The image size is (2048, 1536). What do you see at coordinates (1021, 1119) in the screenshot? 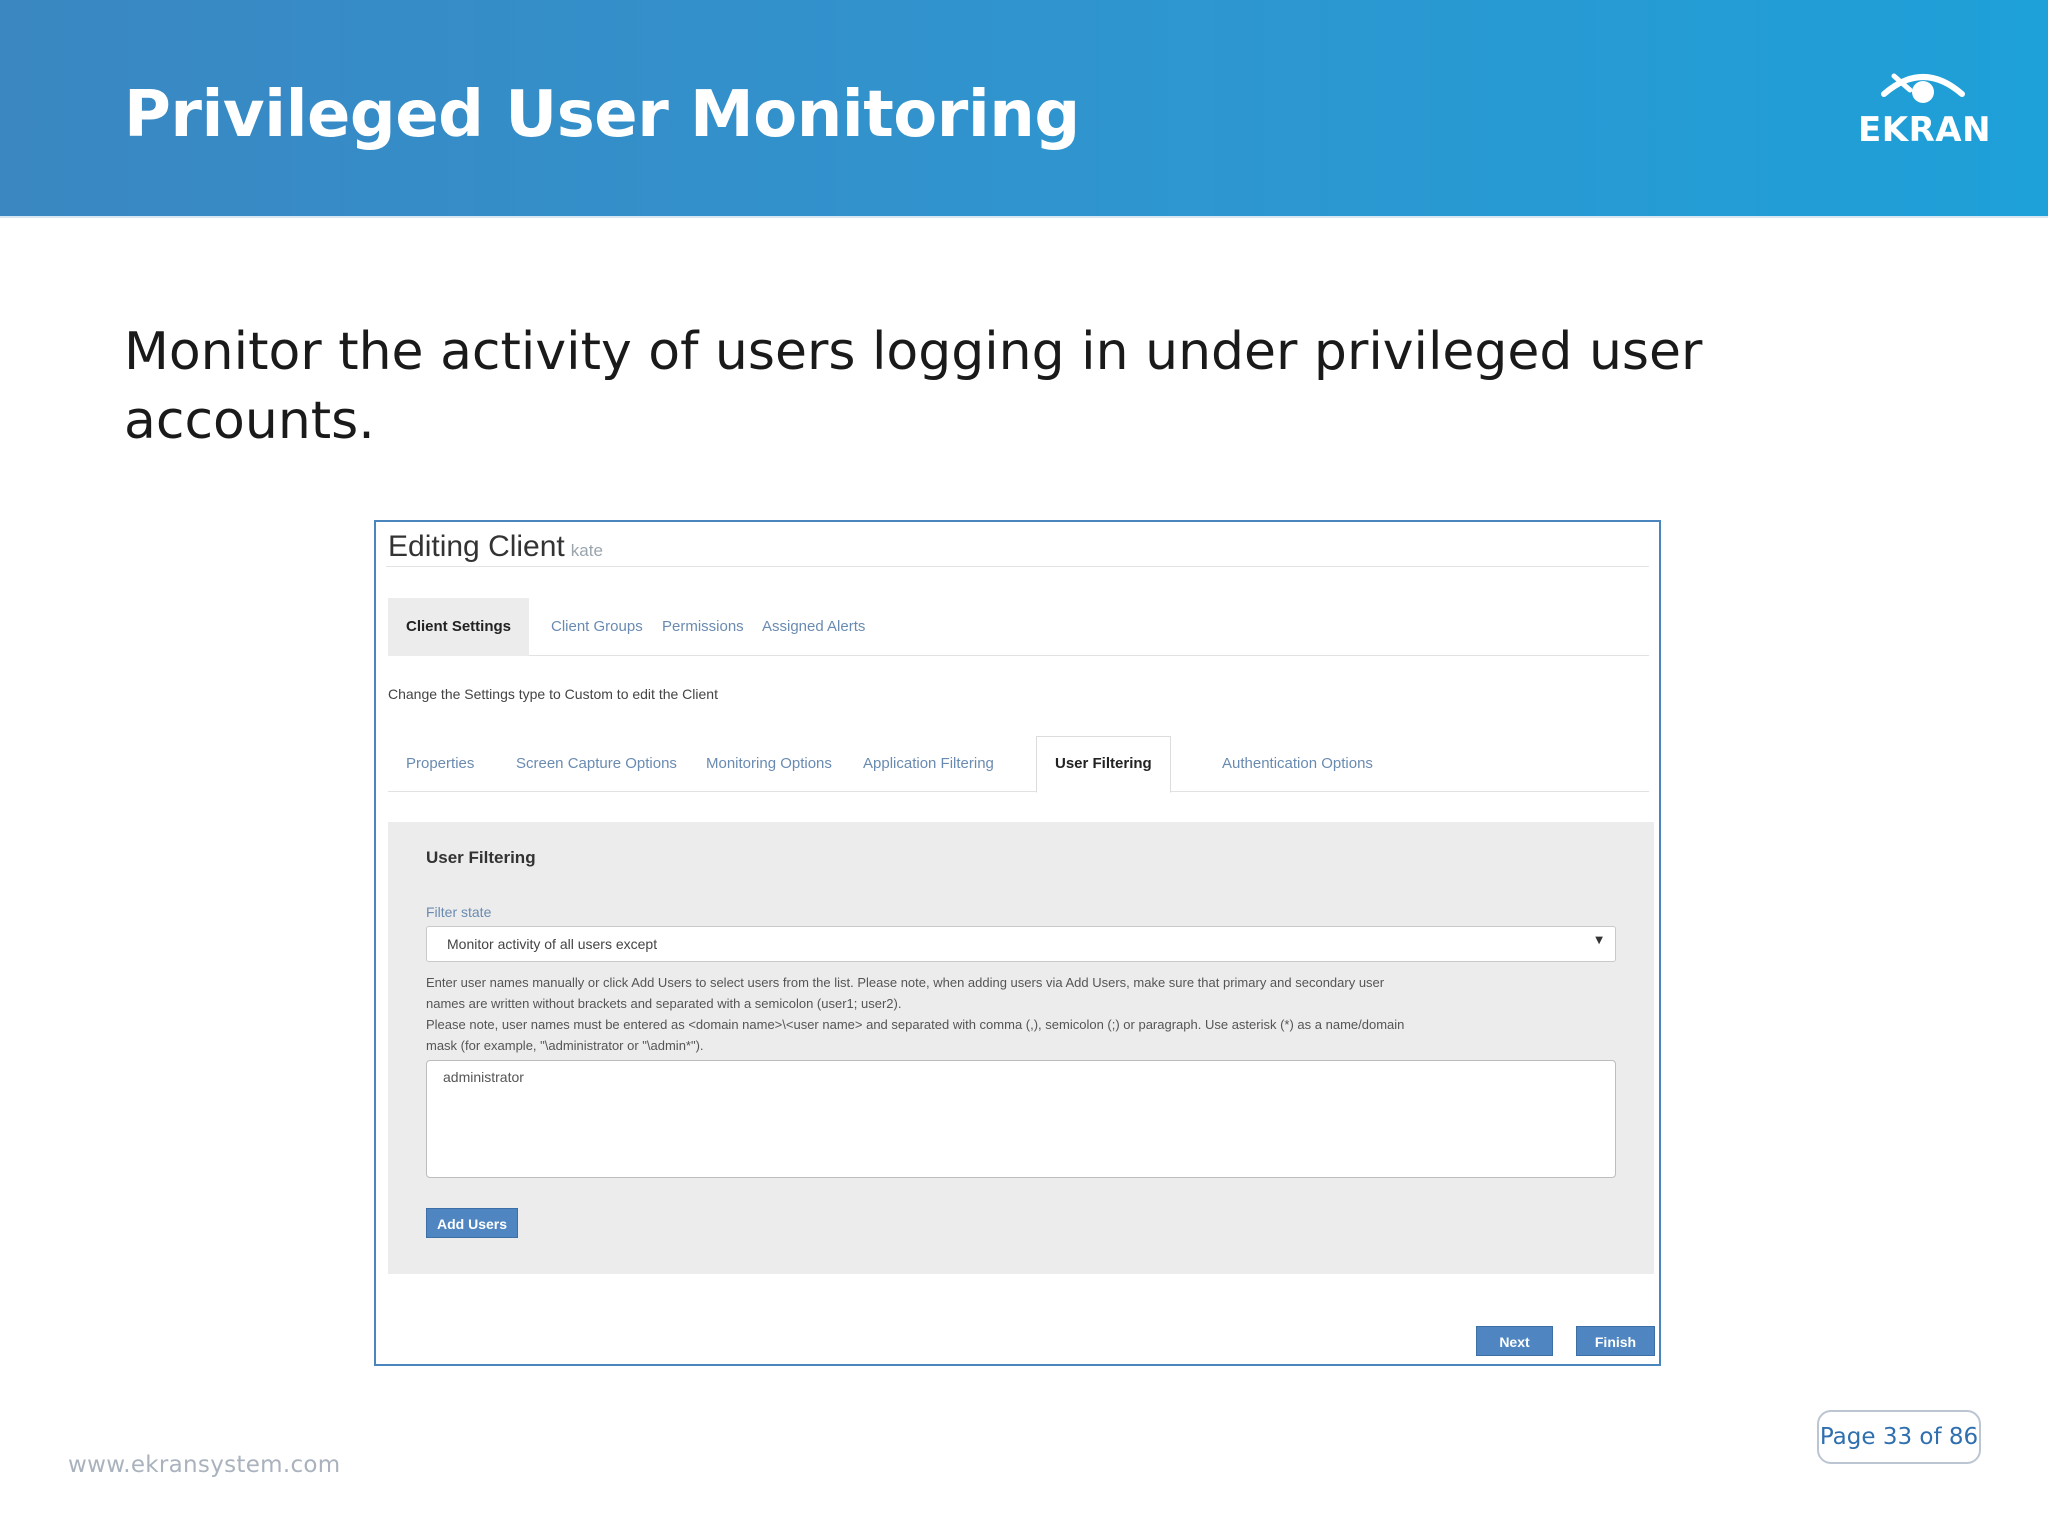
I see `user-names-textarea: administrator` at bounding box center [1021, 1119].